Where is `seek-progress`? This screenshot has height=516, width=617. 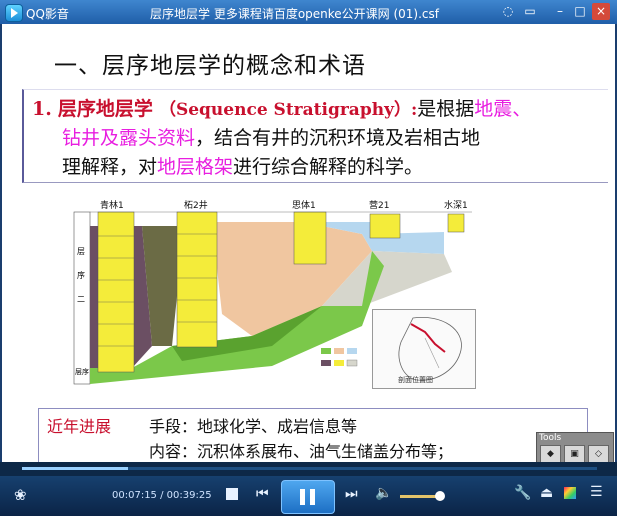 seek-progress is located at coordinates (75, 468).